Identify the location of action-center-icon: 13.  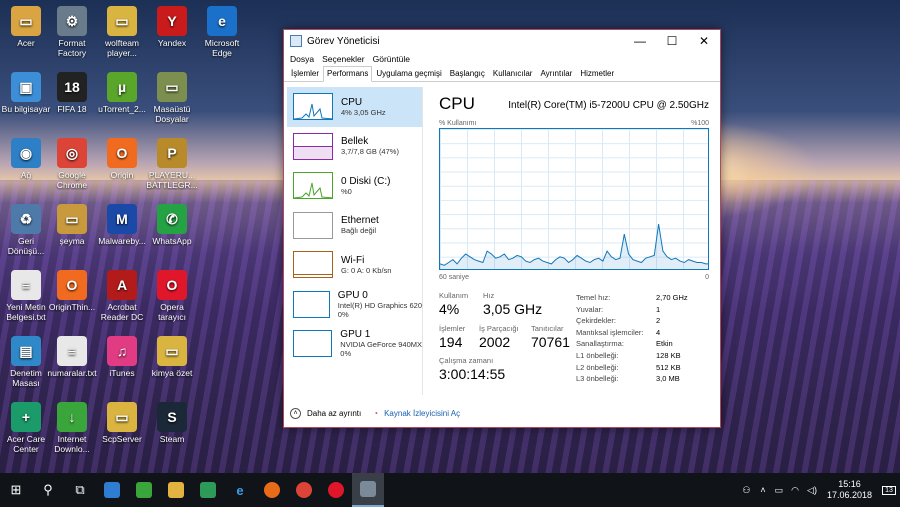
(889, 490).